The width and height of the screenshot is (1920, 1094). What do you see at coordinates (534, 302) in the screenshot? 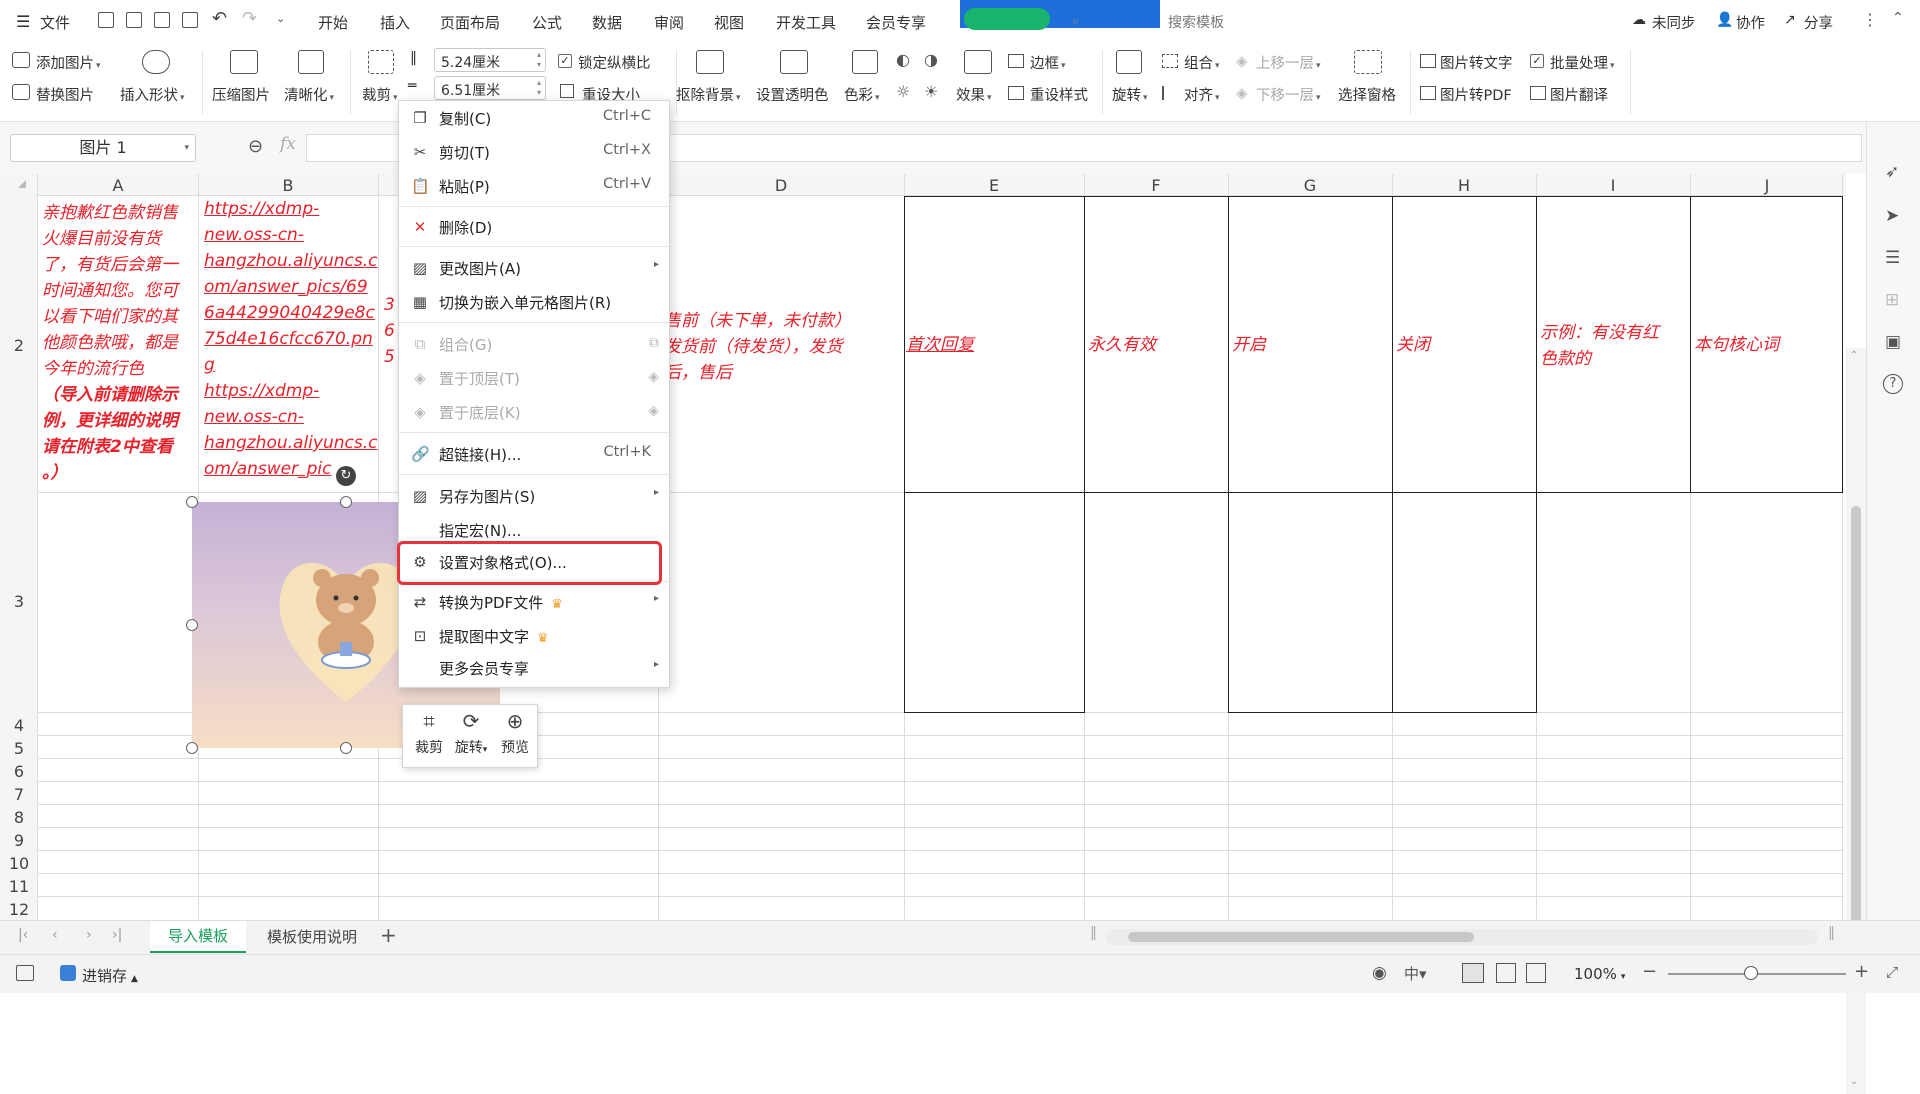
I see `menu-embed-cell: ▦ 切换为嵌入单元格图片(R)` at bounding box center [534, 302].